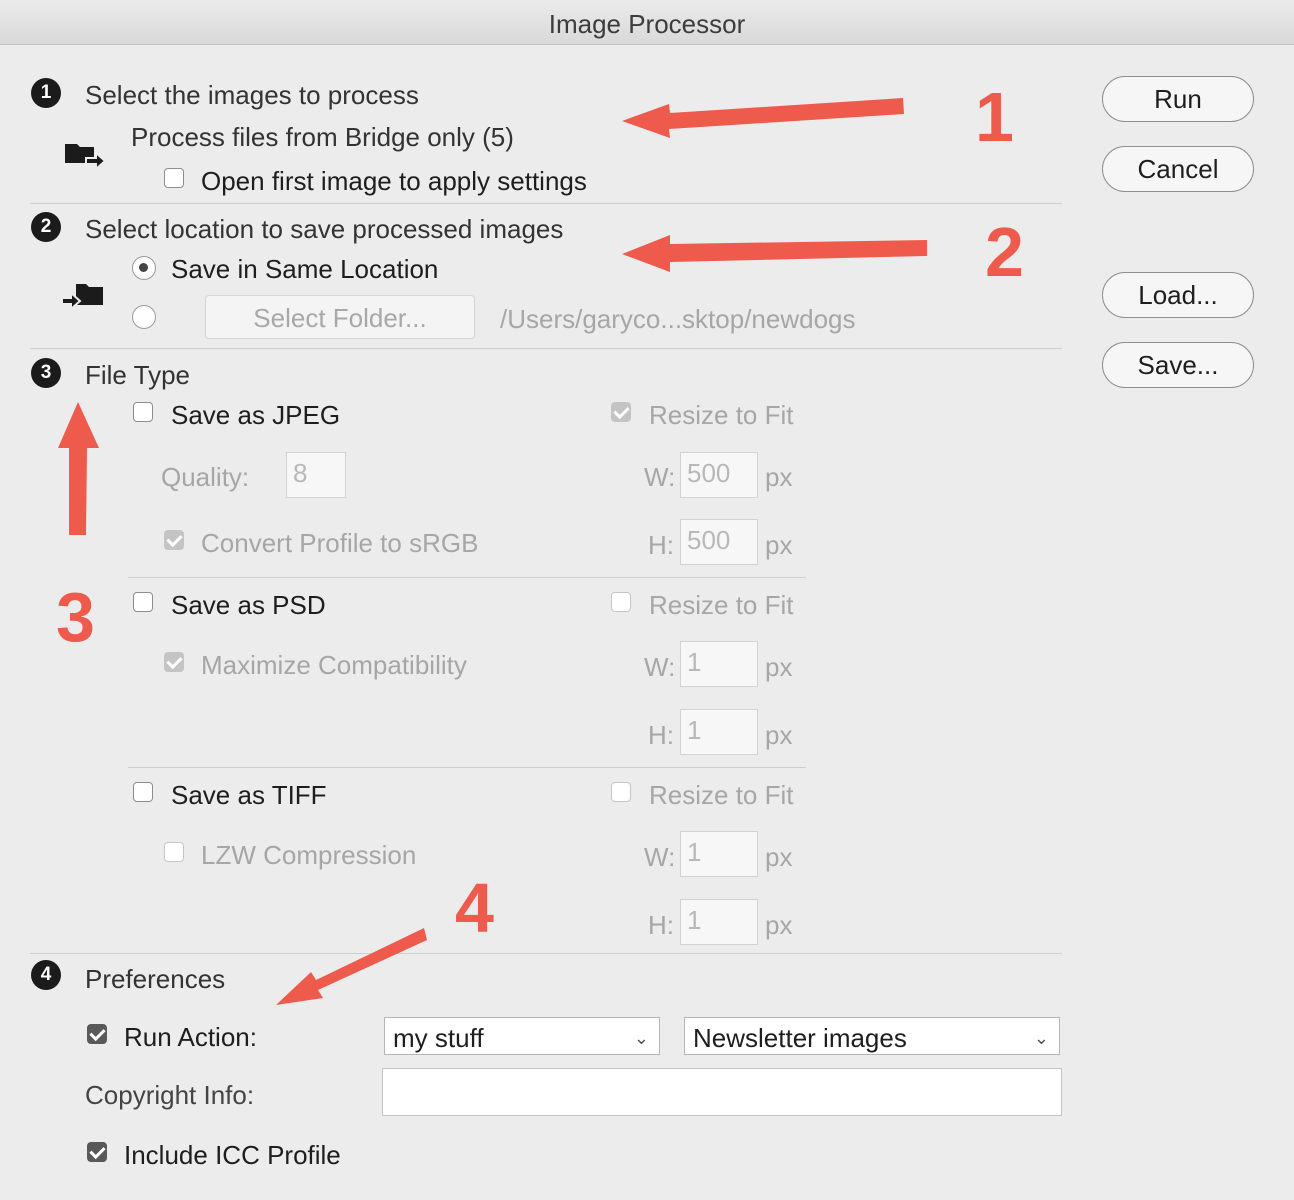 The image size is (1294, 1200). What do you see at coordinates (474, 908) in the screenshot?
I see `annotation-label-4: 4` at bounding box center [474, 908].